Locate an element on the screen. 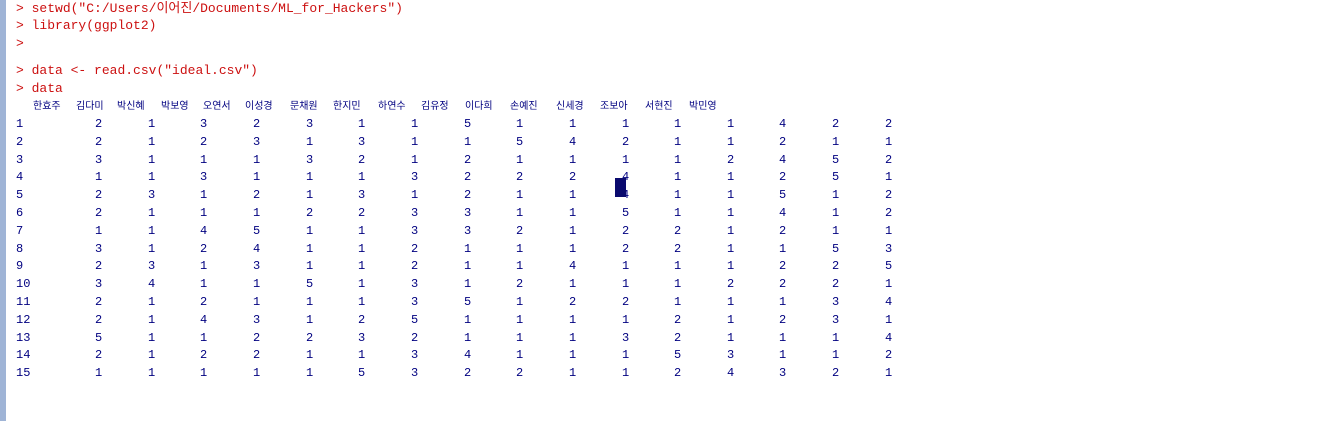 This screenshot has height=421, width=1328. table-row: 14 2 1 2 2 1 1 3 4 1 1 1 5 3 1 1 2 is located at coordinates (664, 355).